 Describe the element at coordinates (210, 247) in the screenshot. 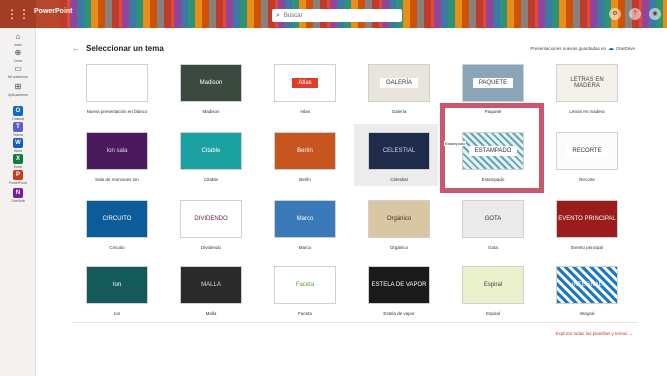

I see `theme-label: Dividendo` at that location.